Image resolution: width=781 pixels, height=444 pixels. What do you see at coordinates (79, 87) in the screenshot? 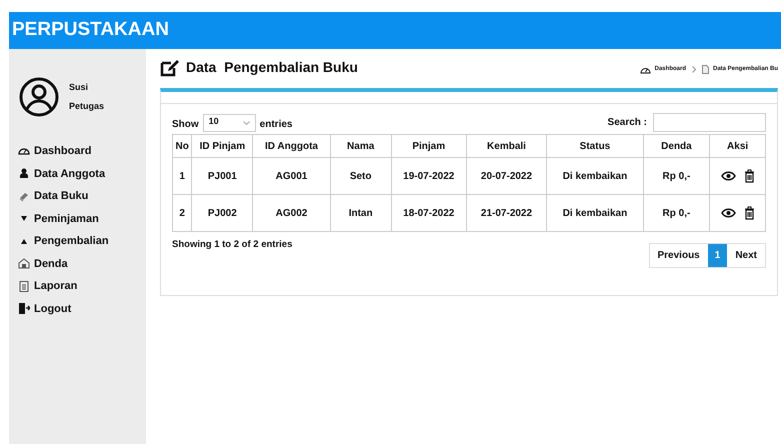
I see `user-name: Susi` at bounding box center [79, 87].